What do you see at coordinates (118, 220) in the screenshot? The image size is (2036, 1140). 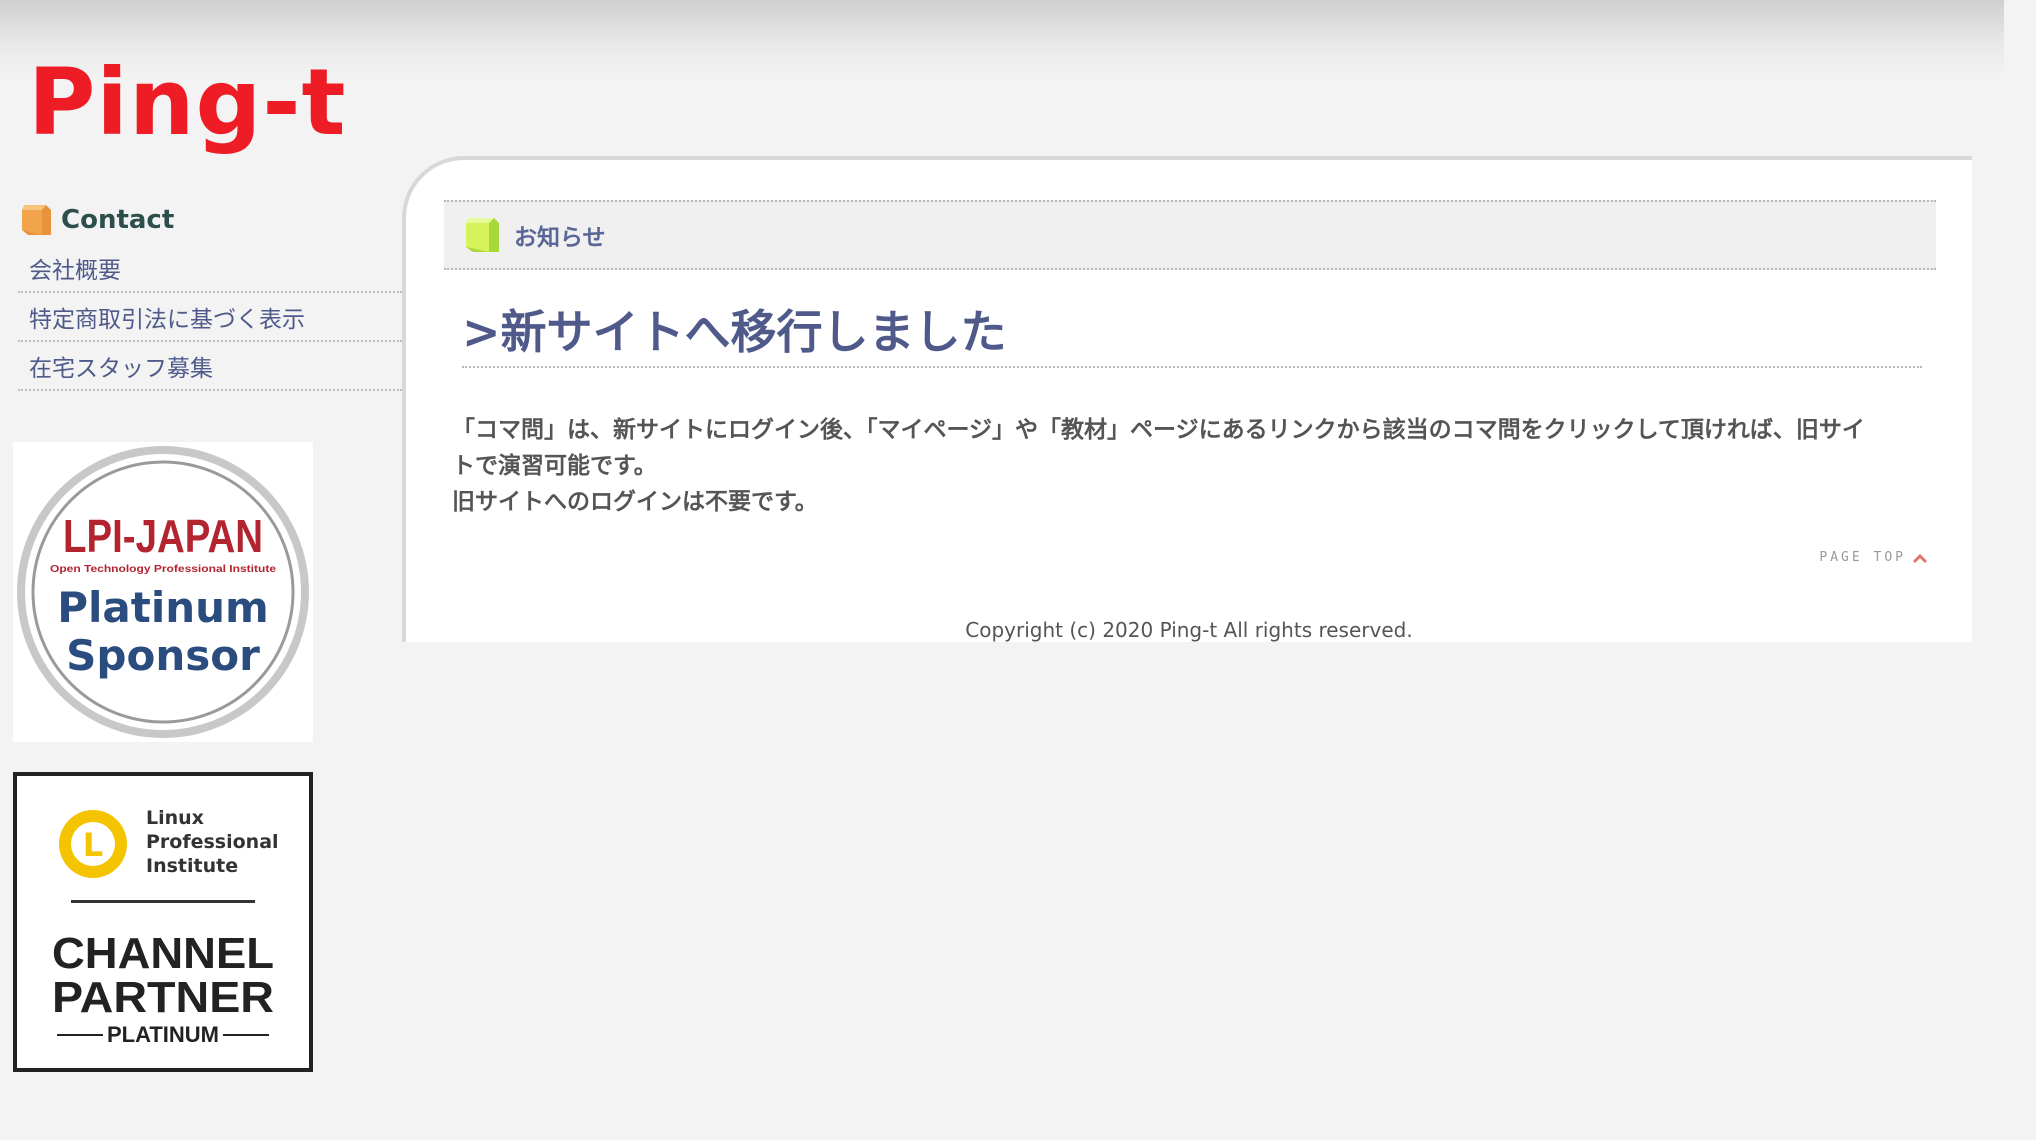 I see `sidebar-heading-label: Contact` at bounding box center [118, 220].